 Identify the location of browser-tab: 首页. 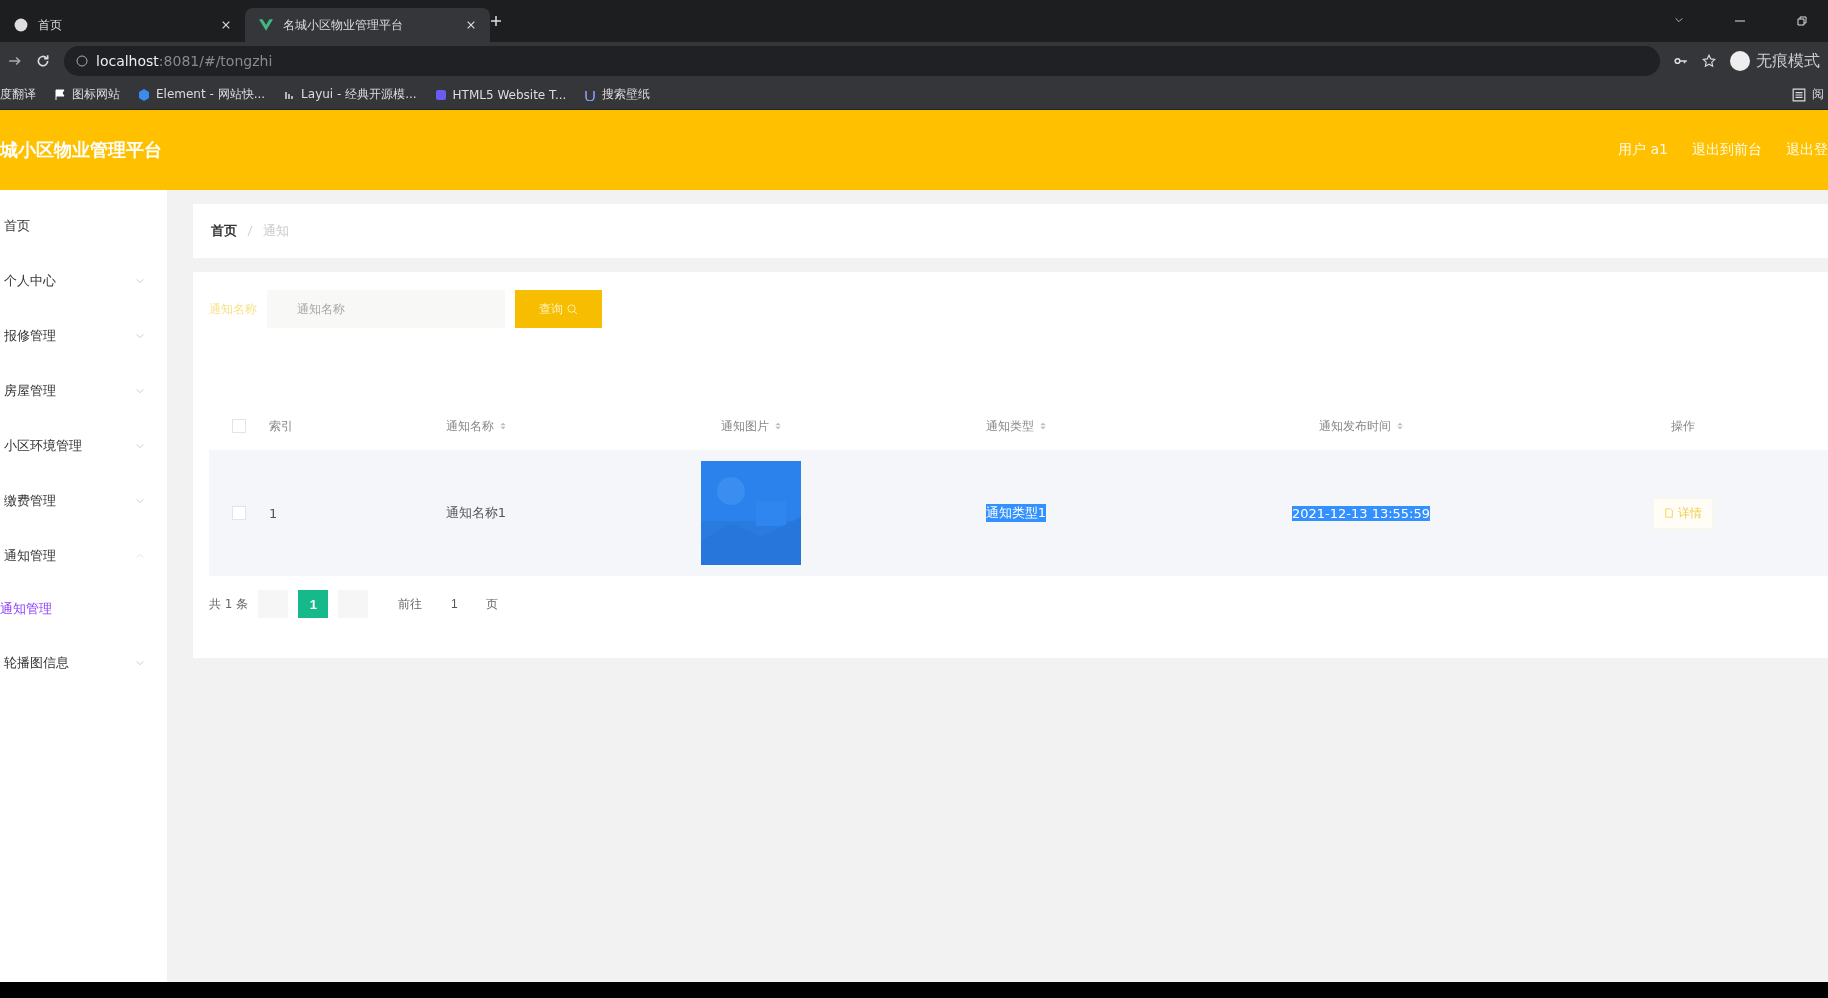
(122, 25).